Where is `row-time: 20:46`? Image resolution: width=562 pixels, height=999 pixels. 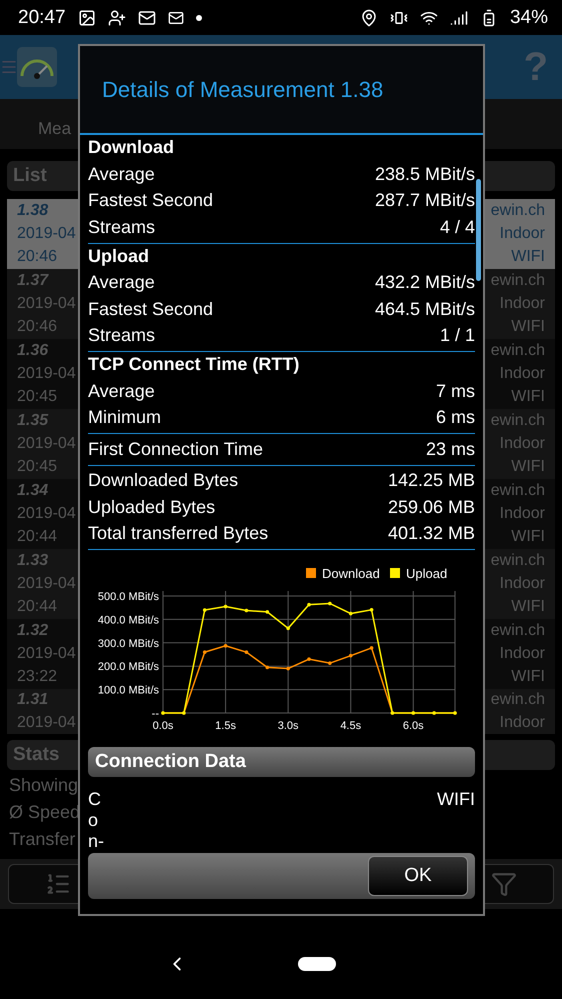
row-time: 20:46 is located at coordinates (37, 327).